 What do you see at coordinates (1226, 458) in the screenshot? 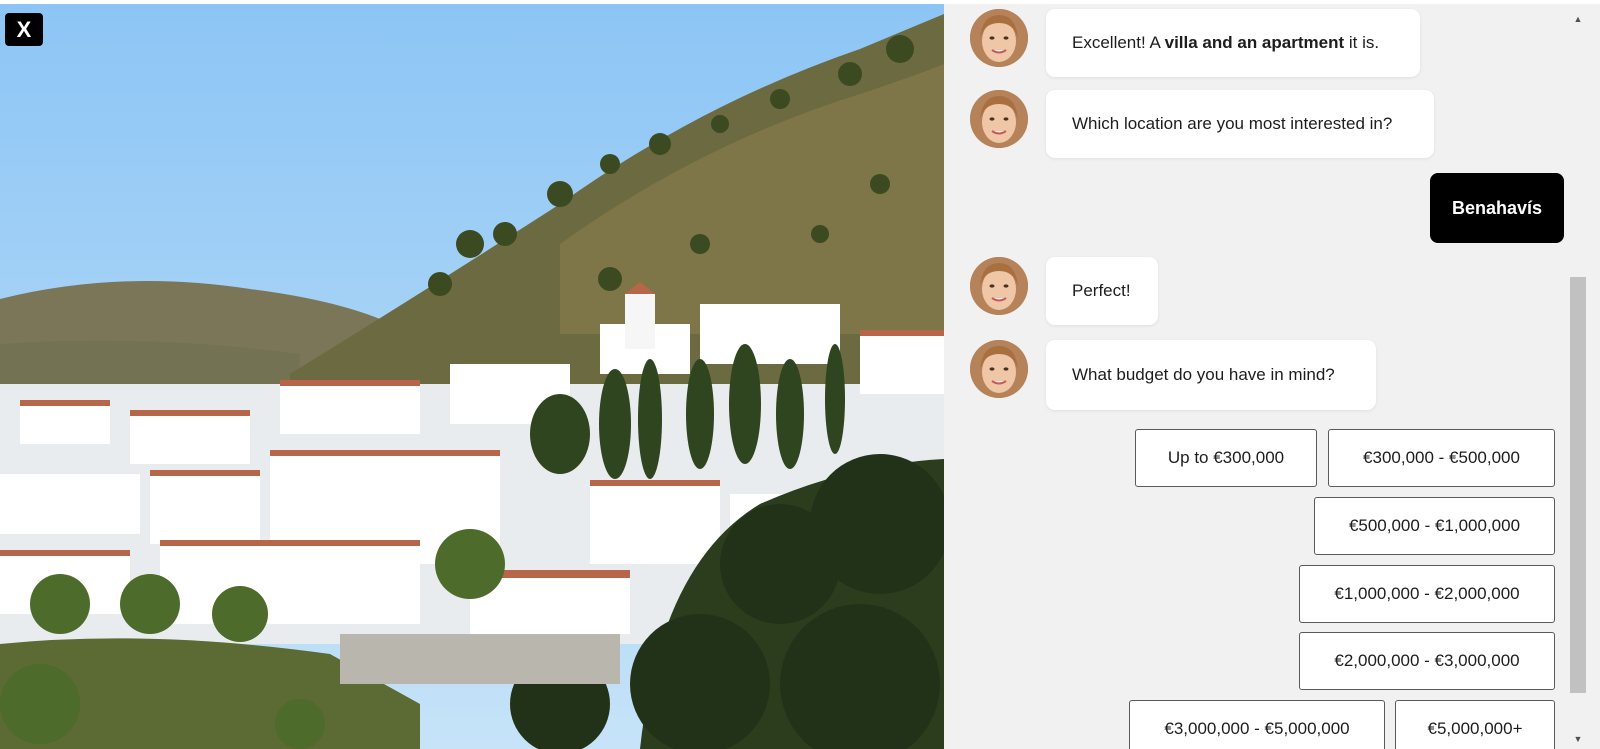
I see `budget-option-button: Up to €300,000` at bounding box center [1226, 458].